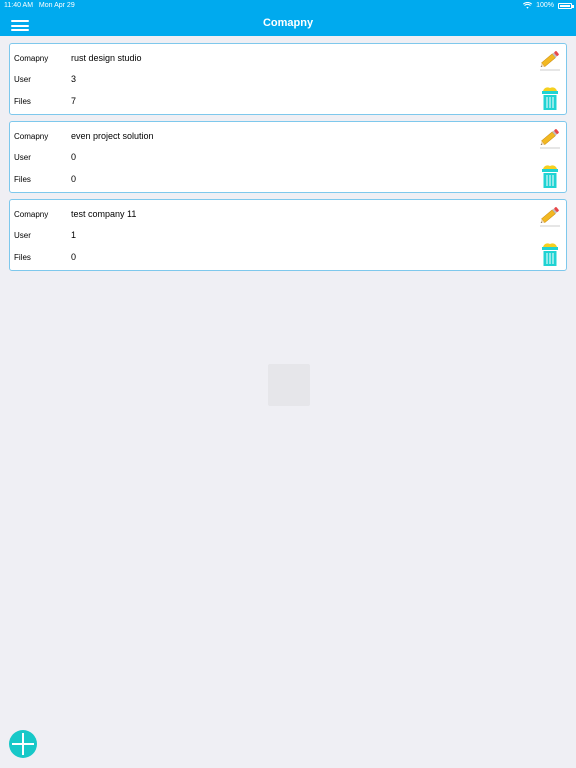 This screenshot has width=576, height=768. Describe the element at coordinates (45, 79) in the screenshot. I see `user-row: User 3` at that location.